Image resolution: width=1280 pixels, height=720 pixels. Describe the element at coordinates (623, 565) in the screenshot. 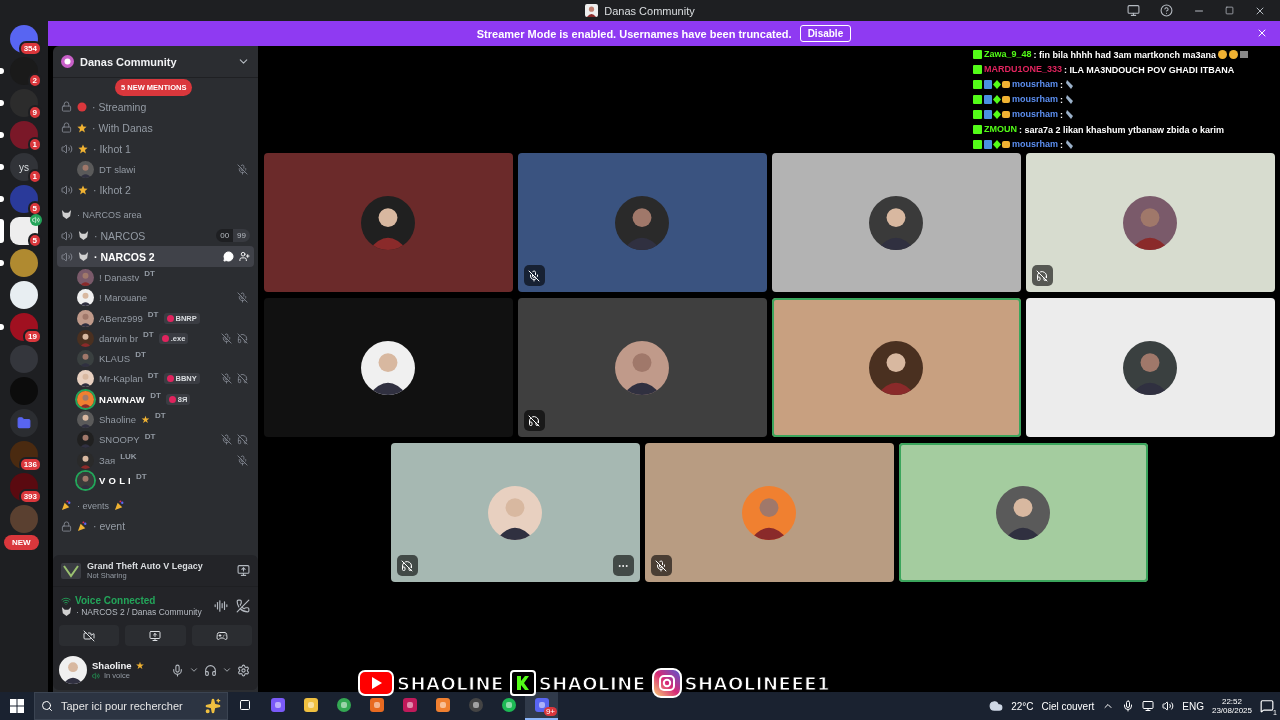

I see `more-button` at that location.